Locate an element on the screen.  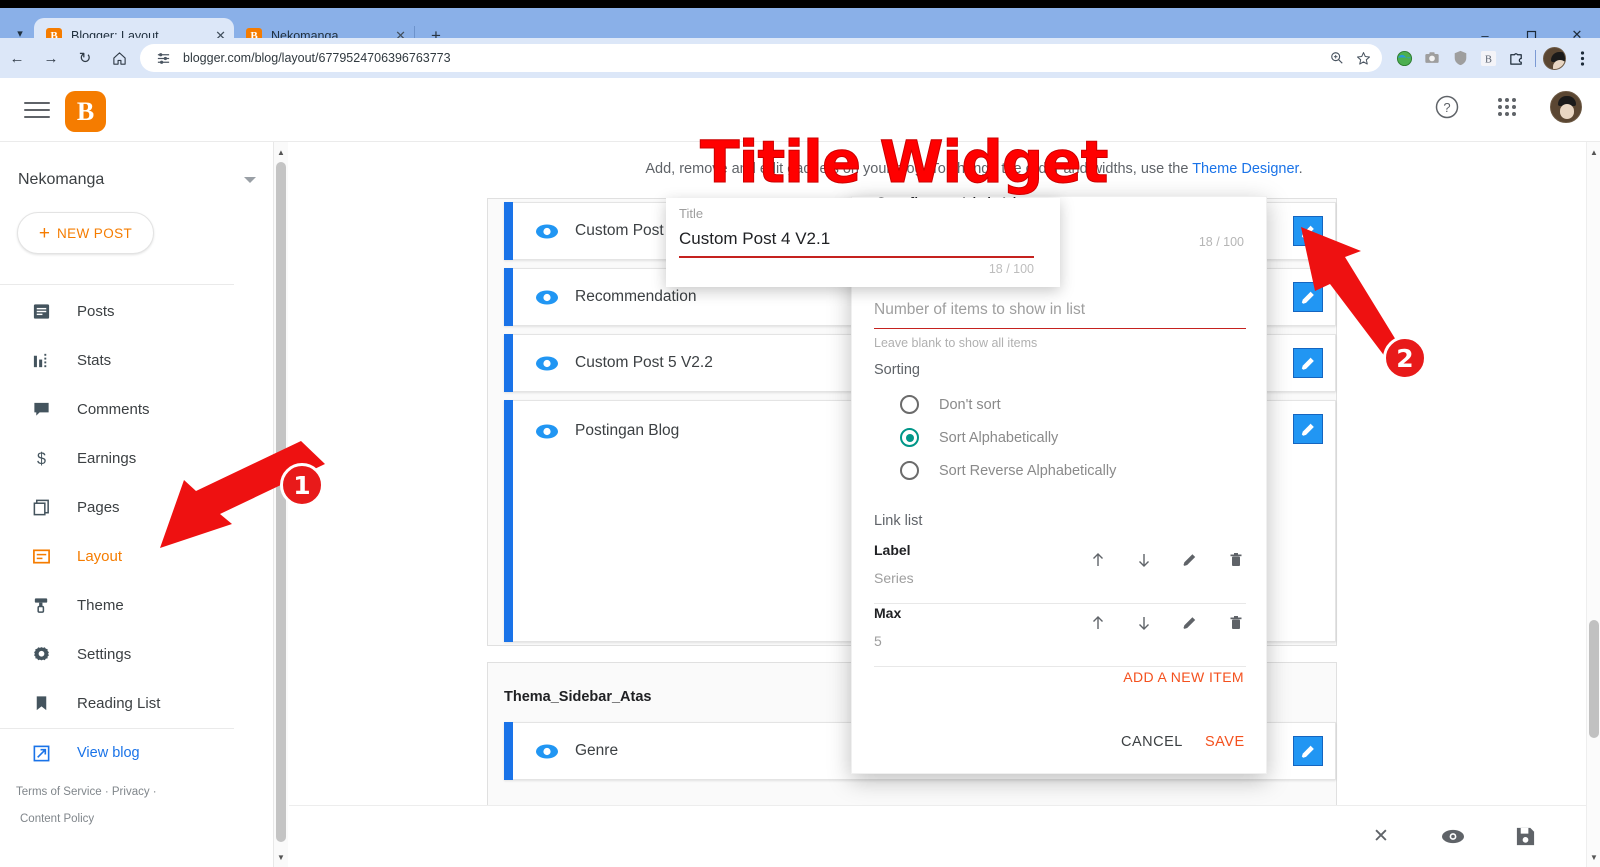
sidebar-item-label: Earnings is located at coordinates (107, 458).